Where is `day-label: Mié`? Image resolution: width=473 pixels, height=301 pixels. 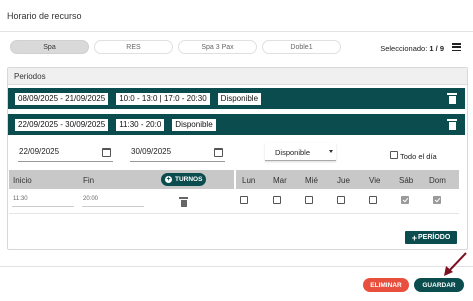
day-label: Mié is located at coordinates (311, 180).